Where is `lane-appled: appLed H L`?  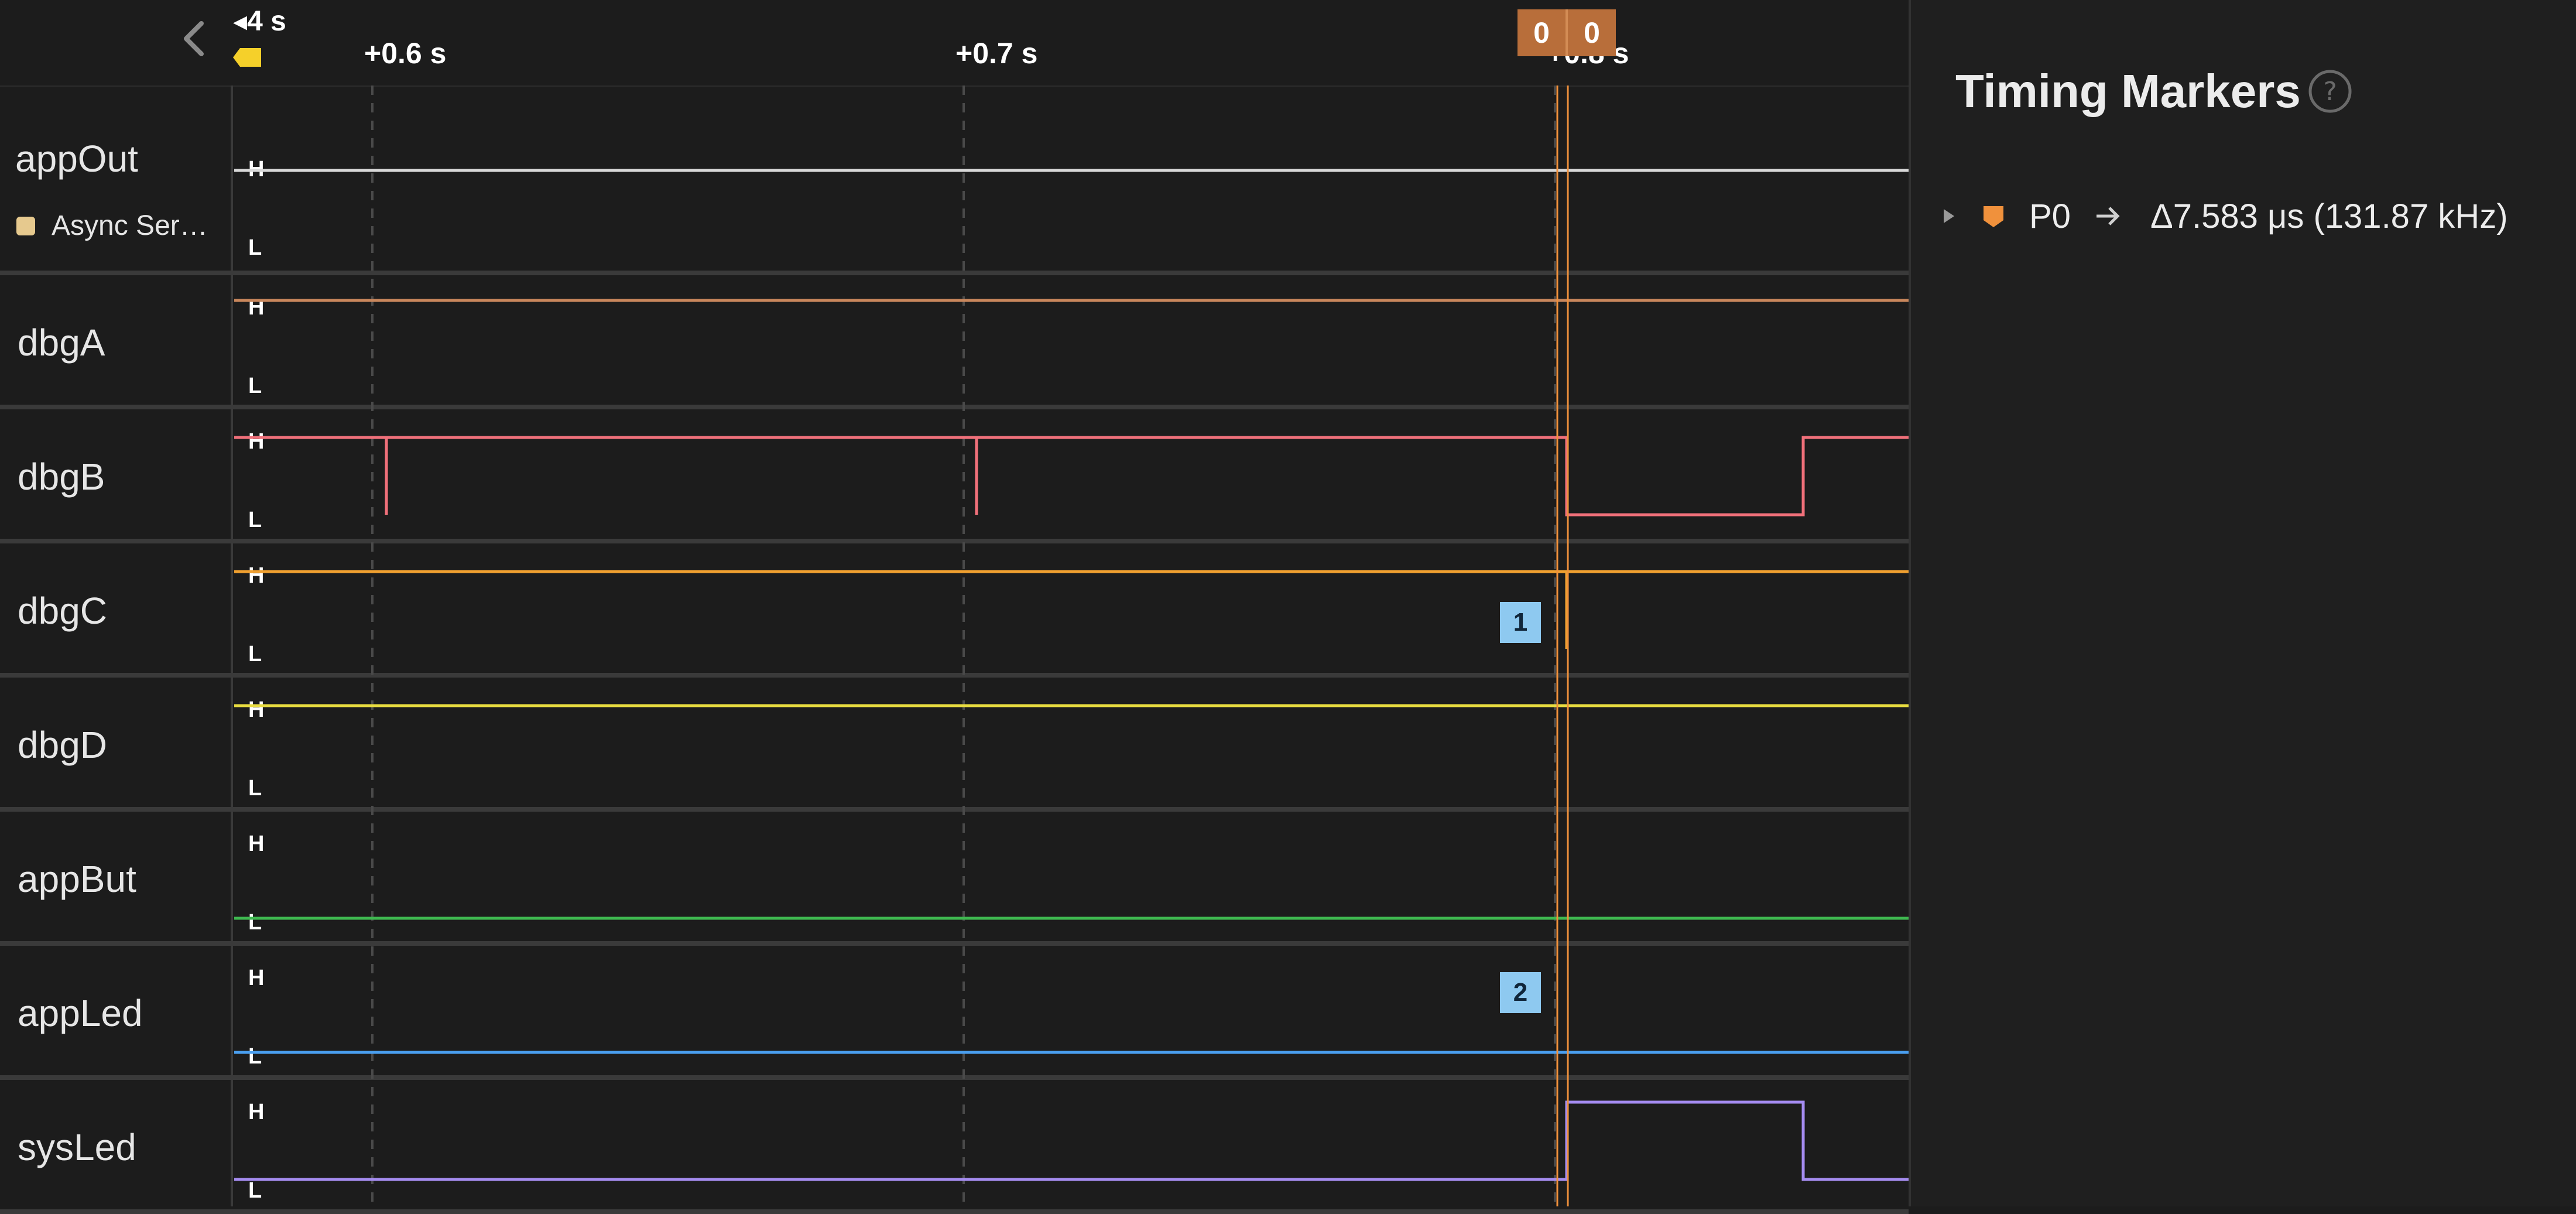
lane-appled: appLed H L is located at coordinates (954, 1013).